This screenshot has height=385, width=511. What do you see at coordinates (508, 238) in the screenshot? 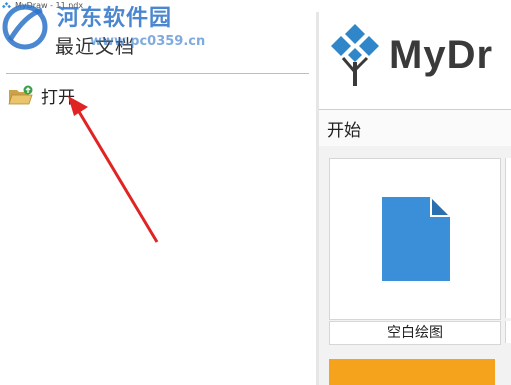
I see `next-template-card-edge` at bounding box center [508, 238].